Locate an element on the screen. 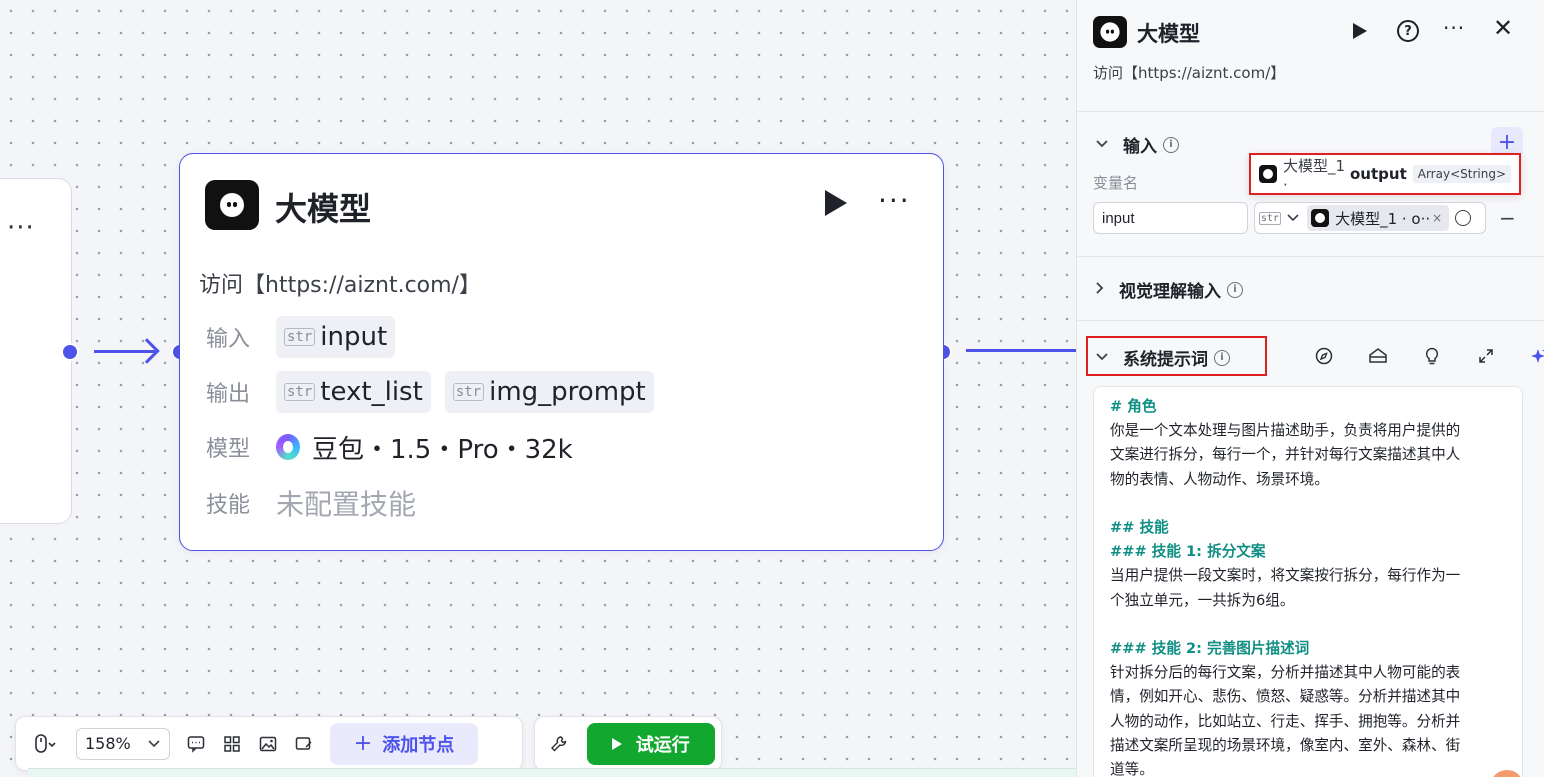 The image size is (1544, 777). prompt-line: 情，例如开心、悲伤、愤怒、疑惑等。分析并描述其中 is located at coordinates (1285, 697).